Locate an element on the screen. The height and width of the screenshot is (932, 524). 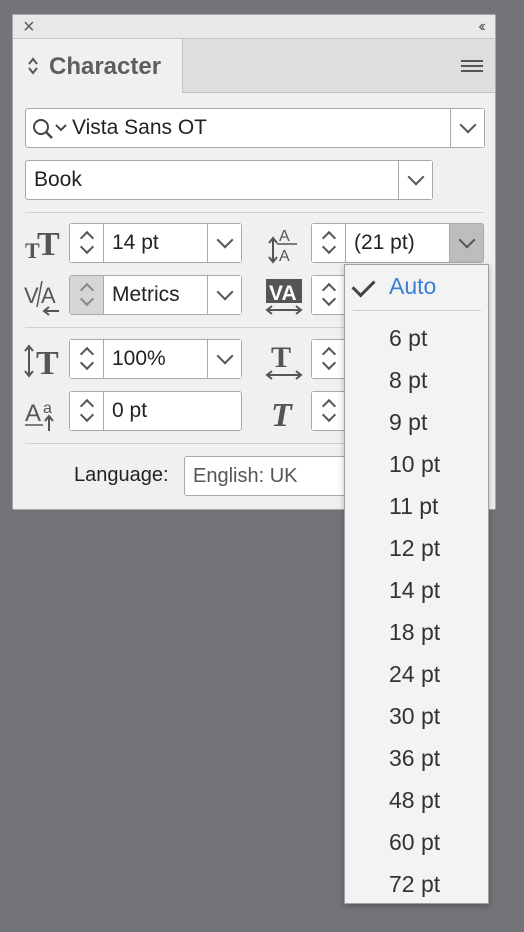
kerning-icon: V A is located at coordinates (41, 298).